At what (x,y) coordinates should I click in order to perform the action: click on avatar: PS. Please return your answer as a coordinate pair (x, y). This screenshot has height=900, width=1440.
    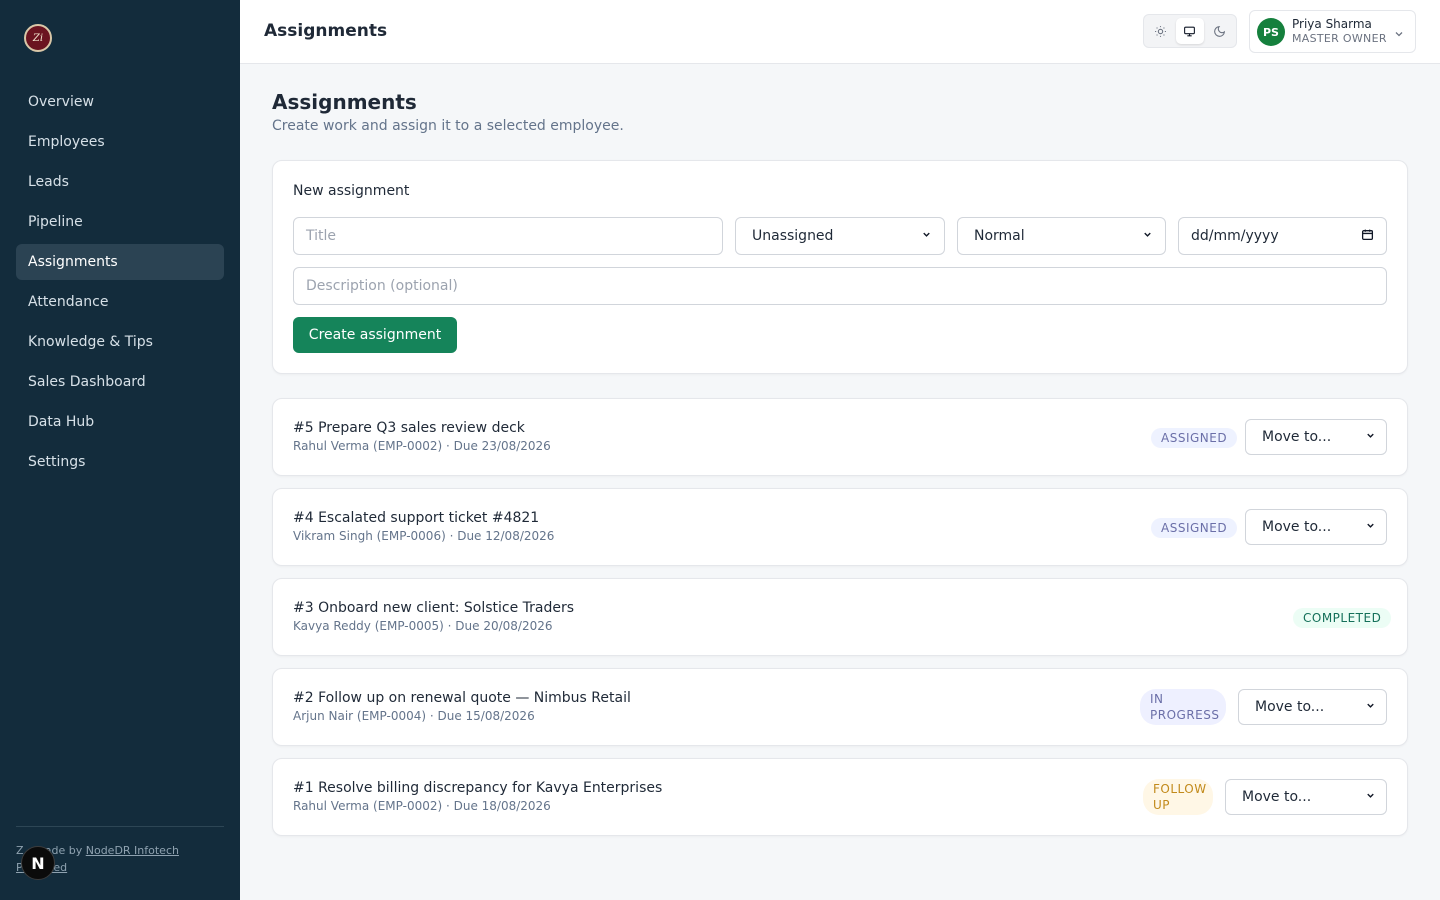
    Looking at the image, I should click on (1271, 32).